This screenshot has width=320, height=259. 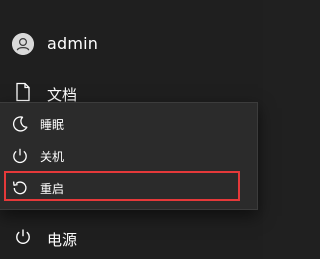 I want to click on power-label: 电源, so click(x=62, y=240).